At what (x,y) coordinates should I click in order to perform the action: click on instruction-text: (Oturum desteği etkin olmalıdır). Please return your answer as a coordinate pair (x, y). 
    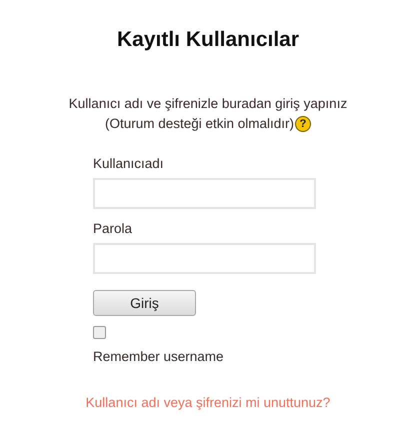
    Looking at the image, I should click on (199, 123).